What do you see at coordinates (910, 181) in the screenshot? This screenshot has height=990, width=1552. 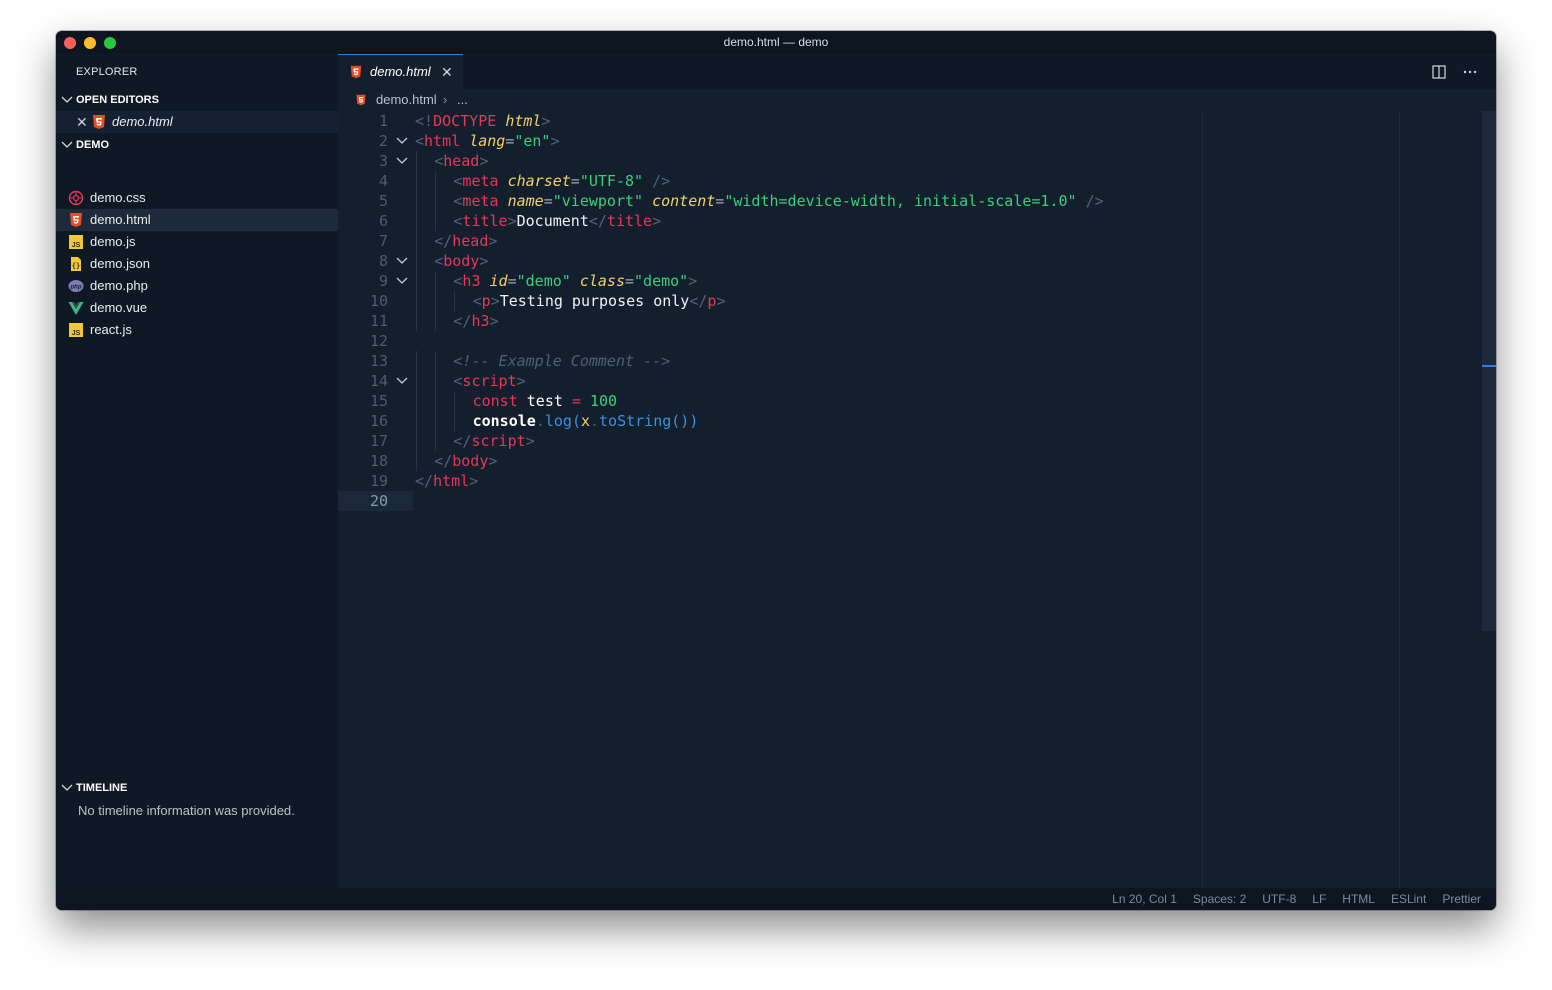 I see `code-line: 4 <meta charset="UTF-8" />` at bounding box center [910, 181].